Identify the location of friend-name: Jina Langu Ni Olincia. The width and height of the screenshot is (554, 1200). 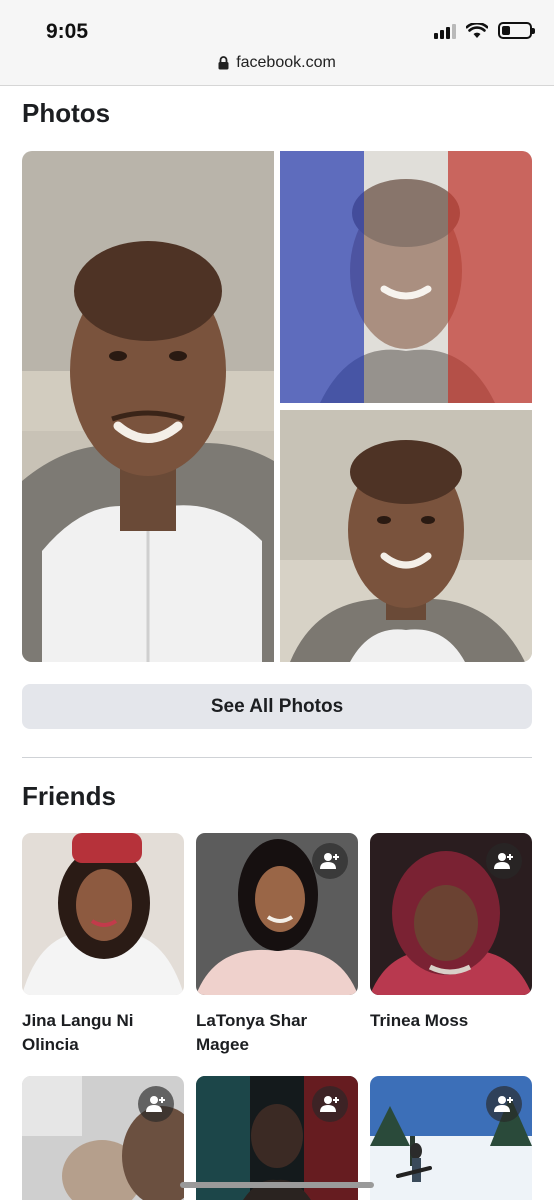
(103, 1033).